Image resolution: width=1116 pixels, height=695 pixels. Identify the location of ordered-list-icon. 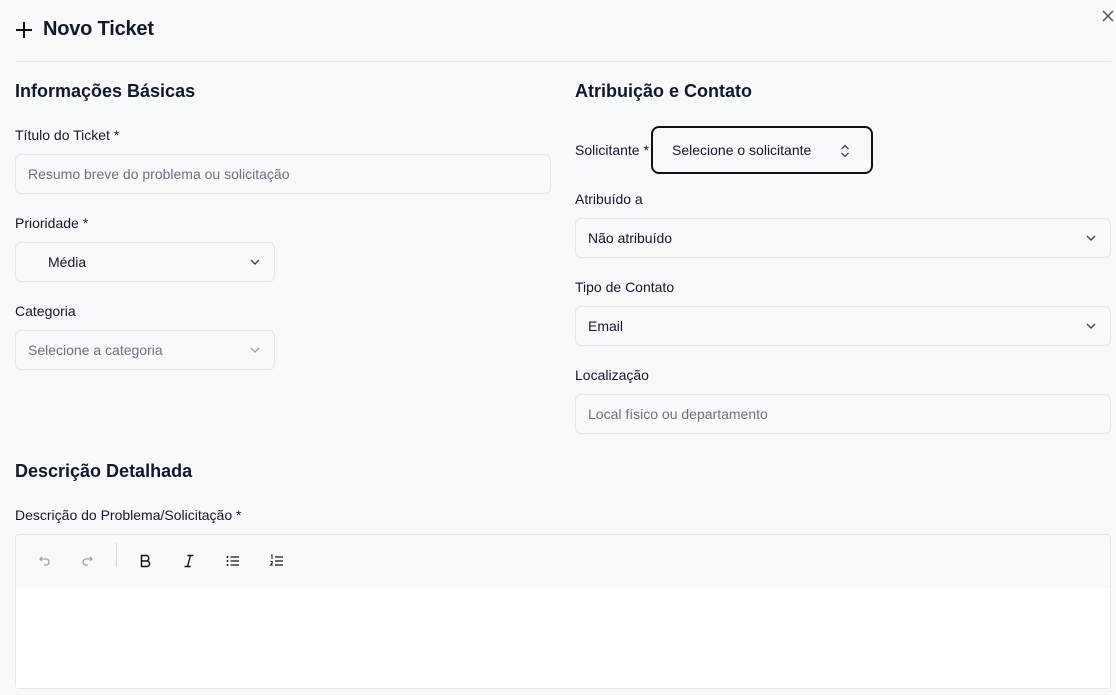
(276, 560).